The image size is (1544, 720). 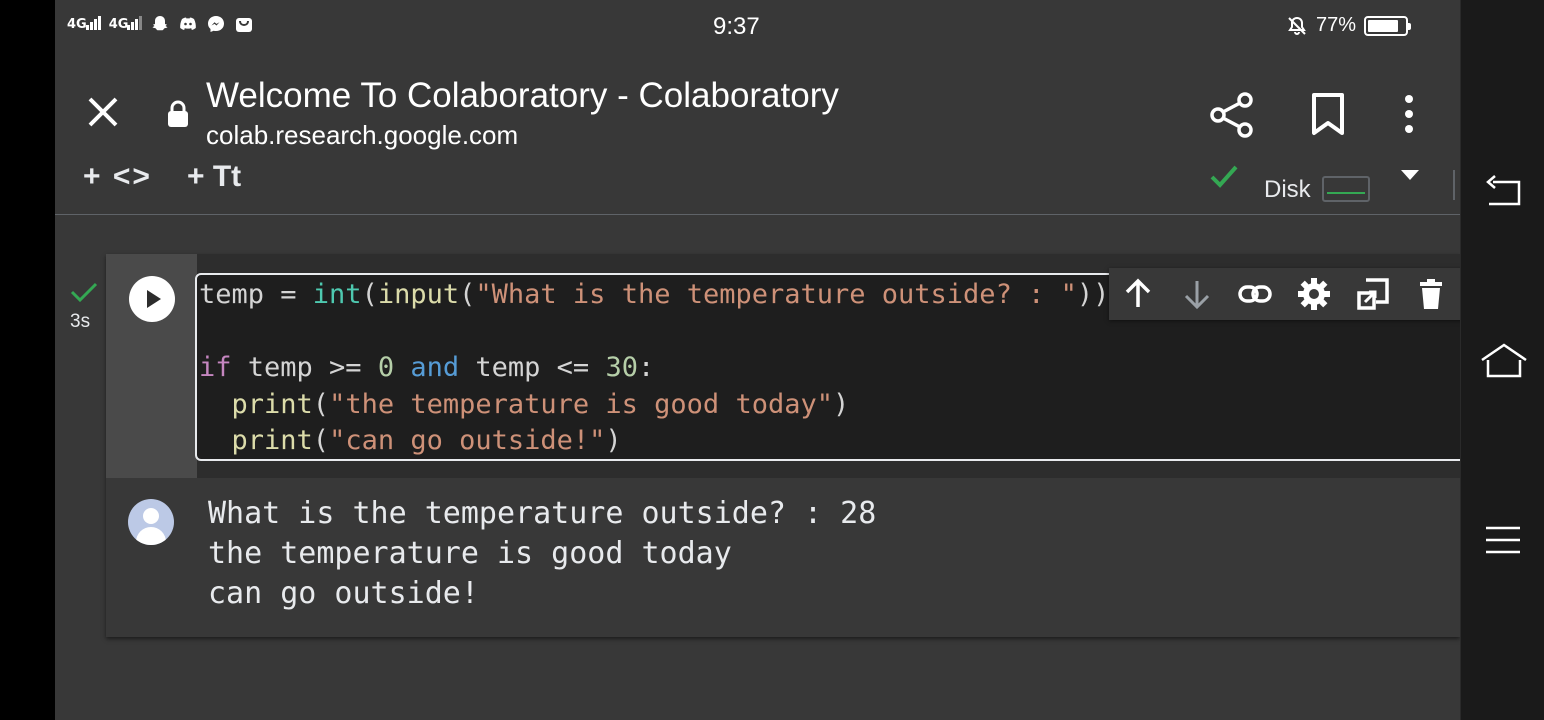 I want to click on move-up-icon, so click(x=1138, y=292).